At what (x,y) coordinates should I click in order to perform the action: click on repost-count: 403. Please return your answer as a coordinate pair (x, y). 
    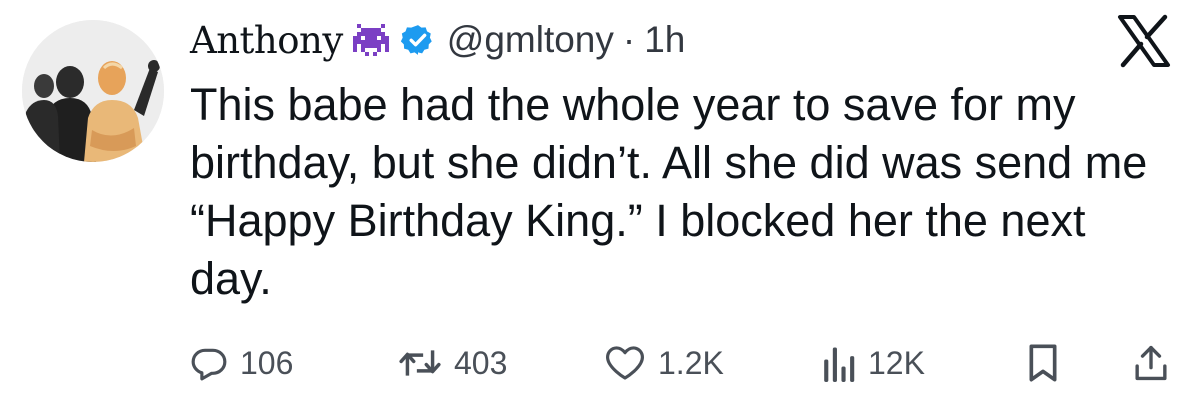
    Looking at the image, I should click on (481, 362).